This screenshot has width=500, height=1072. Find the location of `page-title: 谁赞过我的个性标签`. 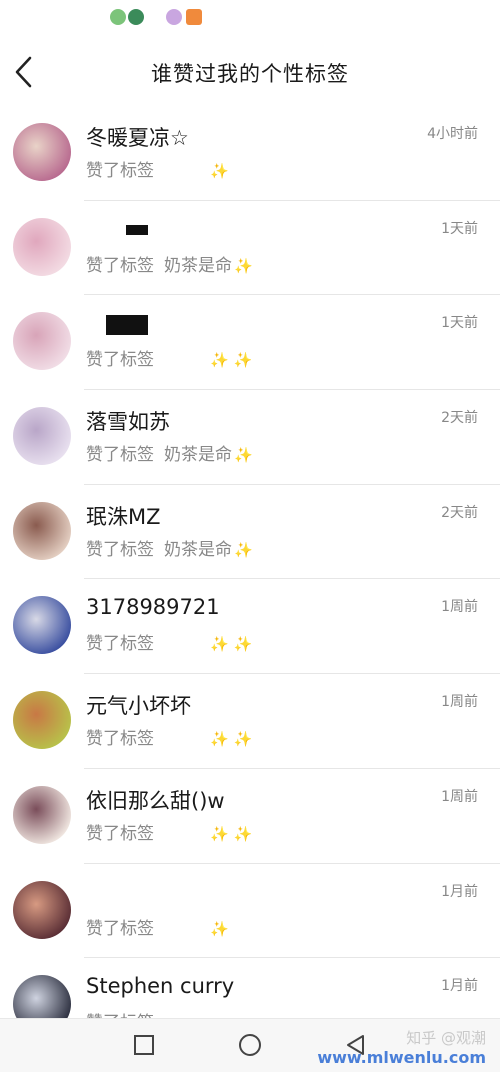

page-title: 谁赞过我的个性标签 is located at coordinates (250, 74).